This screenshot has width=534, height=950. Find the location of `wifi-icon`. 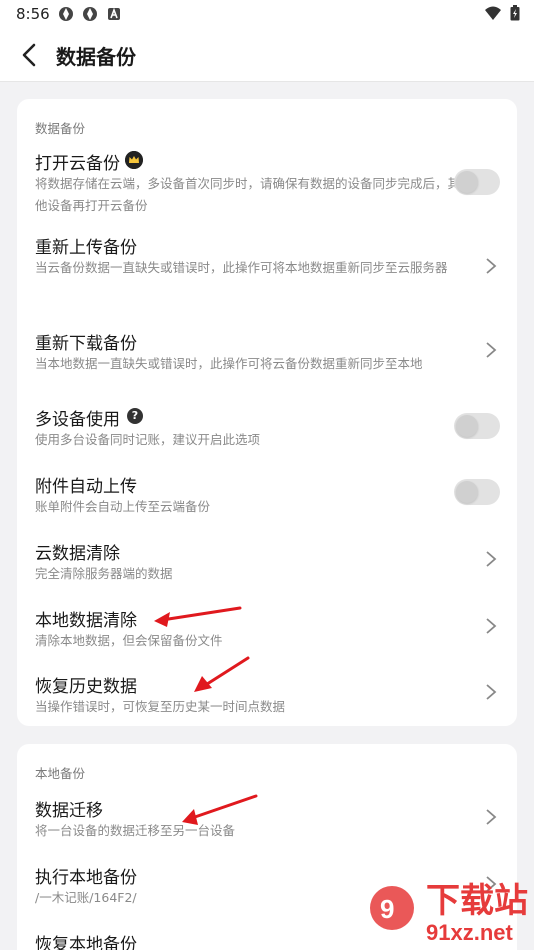

wifi-icon is located at coordinates (493, 13).